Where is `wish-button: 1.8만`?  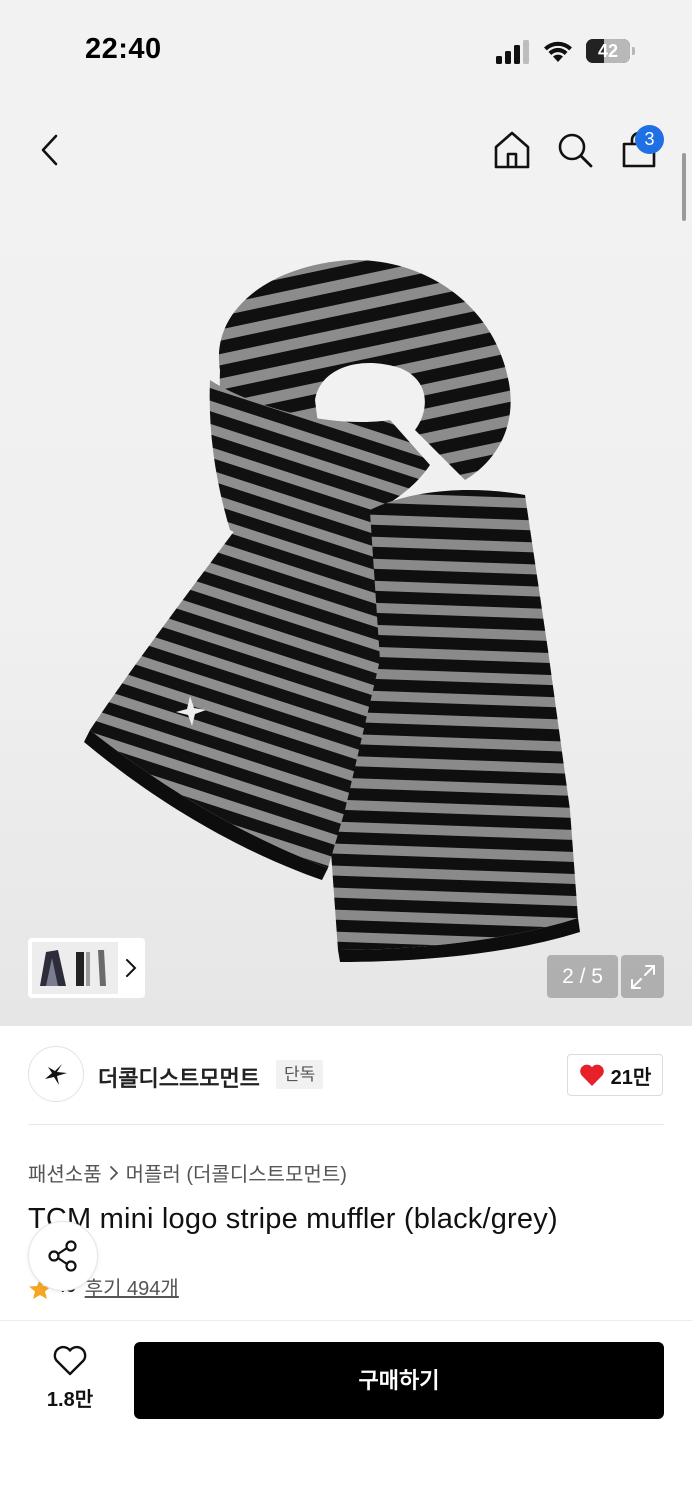 wish-button: 1.8만 is located at coordinates (70, 1380).